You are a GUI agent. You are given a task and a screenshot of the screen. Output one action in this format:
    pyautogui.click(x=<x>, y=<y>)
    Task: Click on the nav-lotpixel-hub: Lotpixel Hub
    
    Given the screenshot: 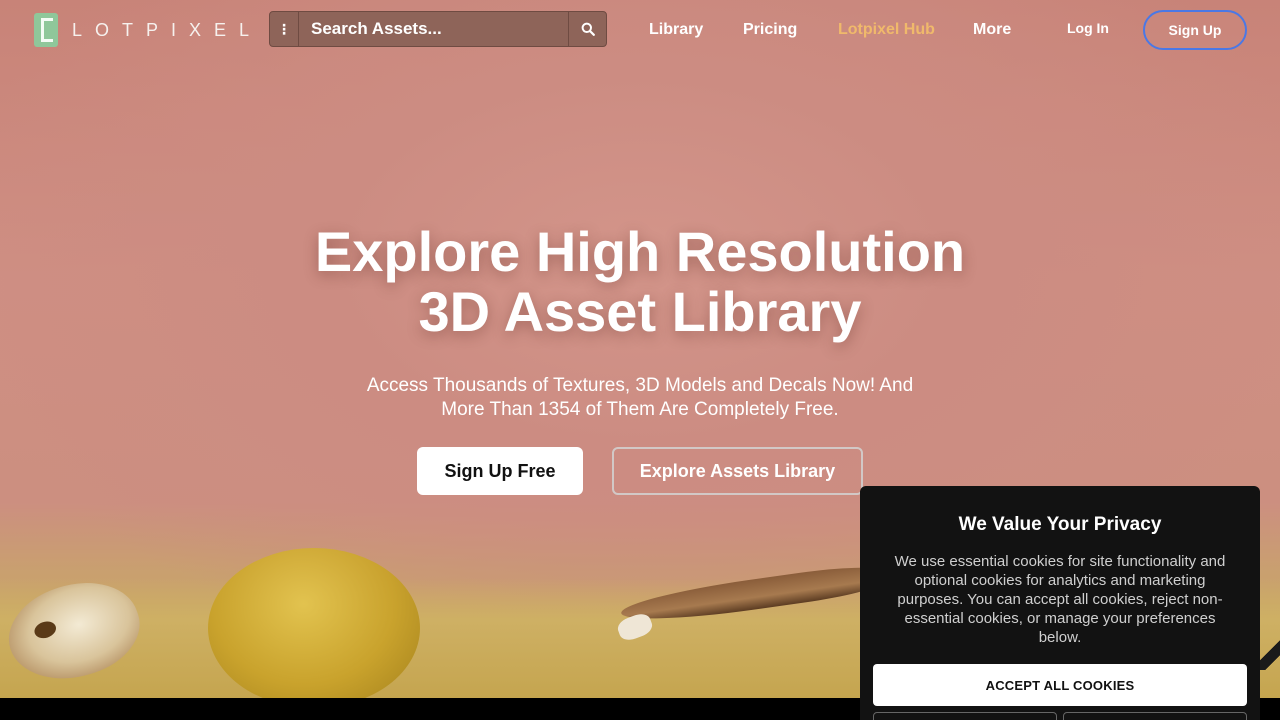 What is the action you would take?
    pyautogui.click(x=886, y=30)
    